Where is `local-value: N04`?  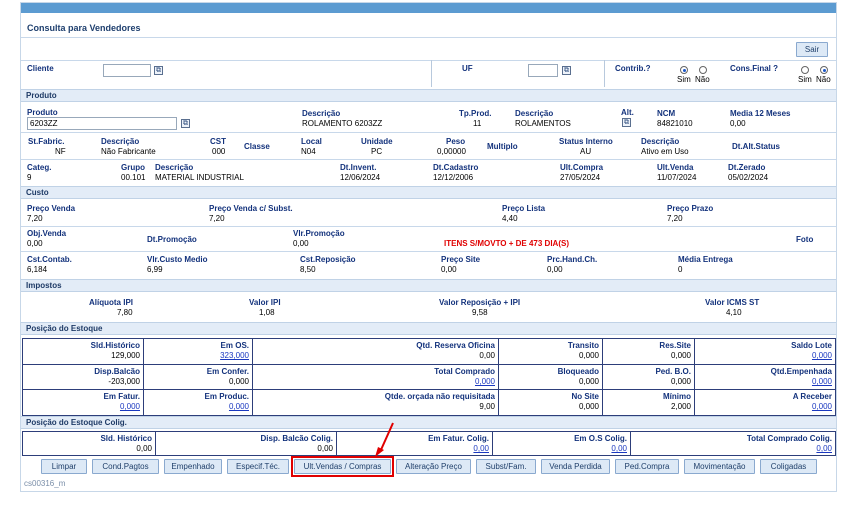 local-value: N04 is located at coordinates (308, 151).